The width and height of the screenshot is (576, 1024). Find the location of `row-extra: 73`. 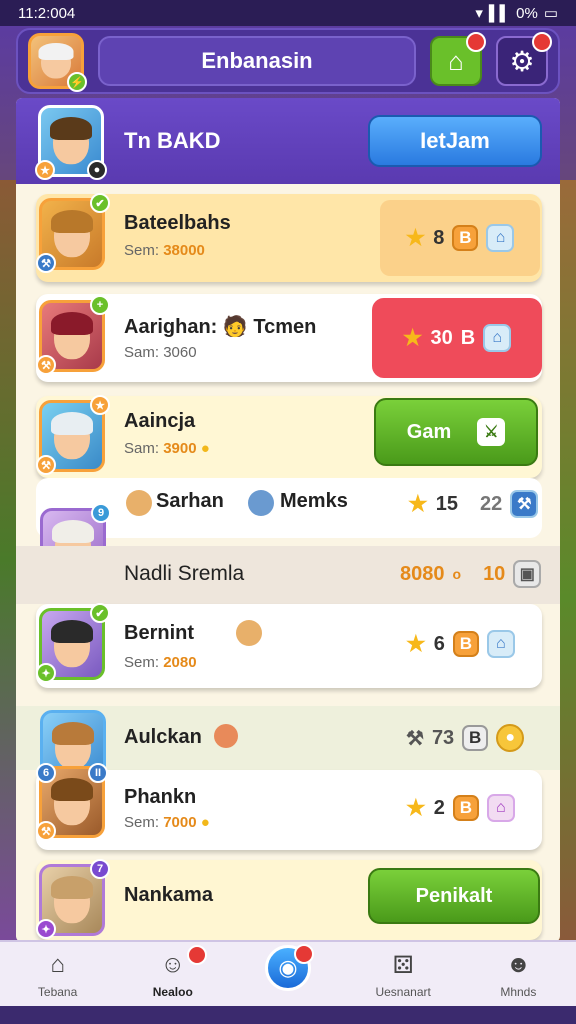

row-extra: 73 is located at coordinates (443, 737).